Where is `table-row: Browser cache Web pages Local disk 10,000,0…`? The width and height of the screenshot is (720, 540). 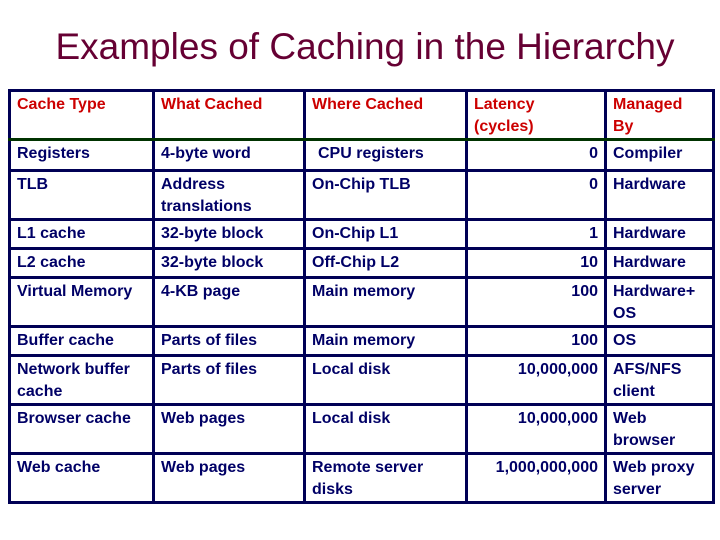 table-row: Browser cache Web pages Local disk 10,000,0… is located at coordinates (361, 429).